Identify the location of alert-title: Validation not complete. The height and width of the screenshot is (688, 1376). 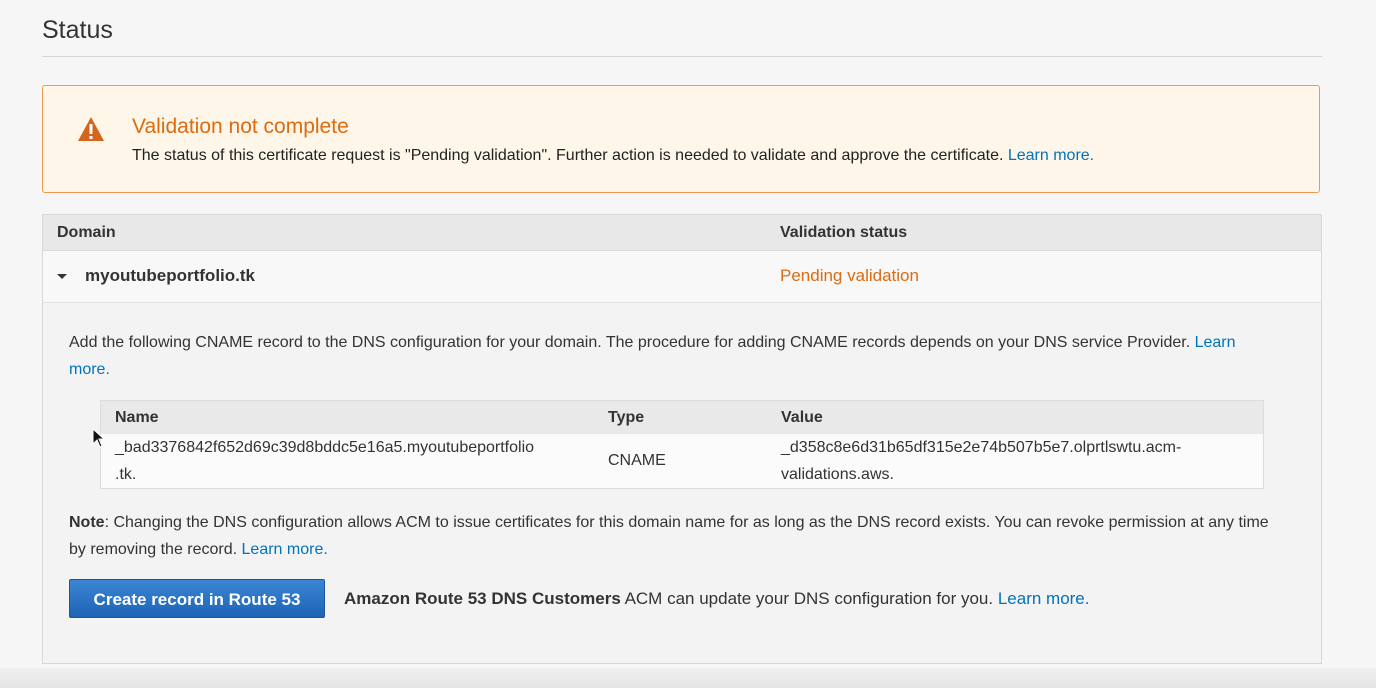
(240, 126).